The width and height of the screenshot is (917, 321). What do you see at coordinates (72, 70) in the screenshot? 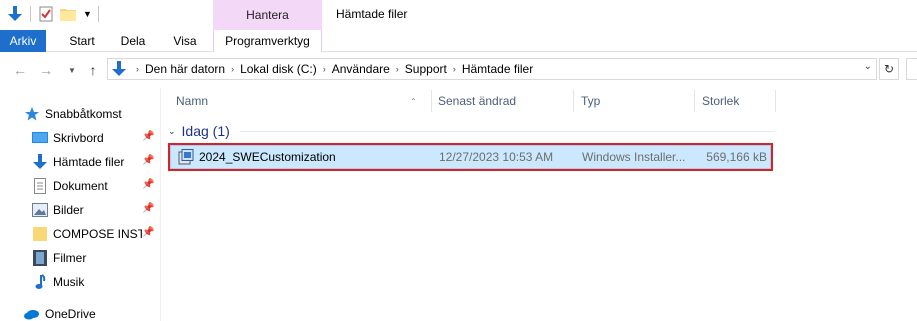
I see `recent-locations-icon: ▼` at bounding box center [72, 70].